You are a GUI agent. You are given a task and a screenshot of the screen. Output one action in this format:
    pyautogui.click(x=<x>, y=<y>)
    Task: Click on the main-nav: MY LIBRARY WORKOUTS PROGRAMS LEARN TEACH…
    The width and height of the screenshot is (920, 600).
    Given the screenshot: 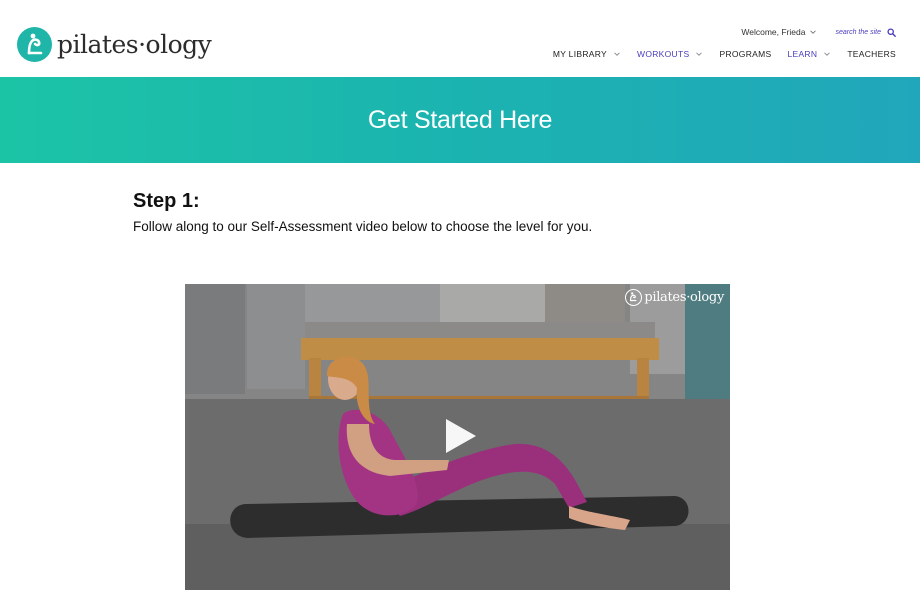 What is the action you would take?
    pyautogui.click(x=716, y=54)
    